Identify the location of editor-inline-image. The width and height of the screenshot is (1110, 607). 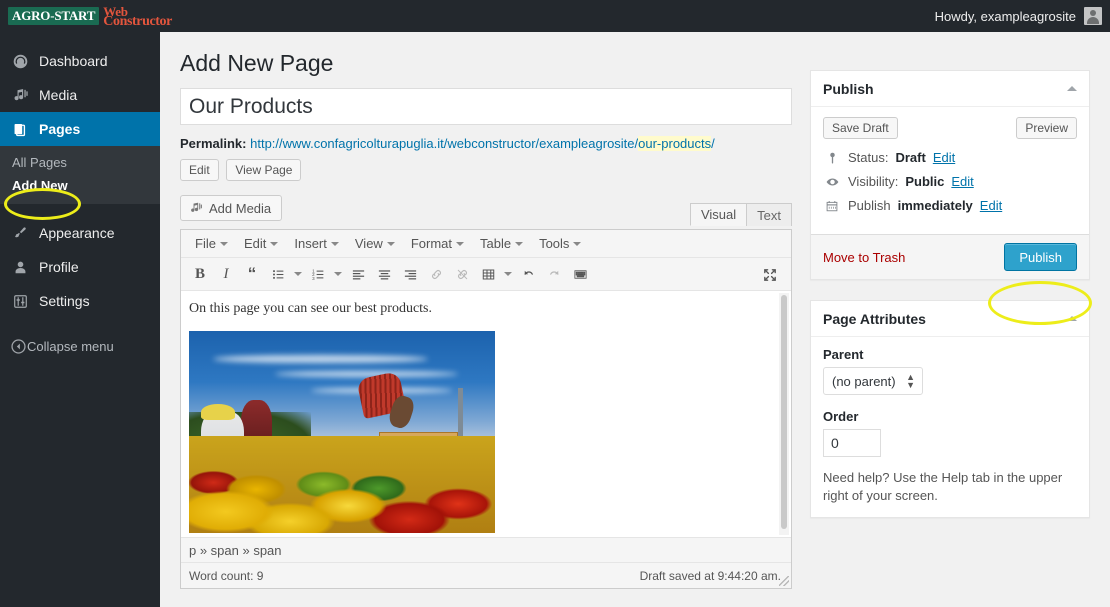
(342, 432).